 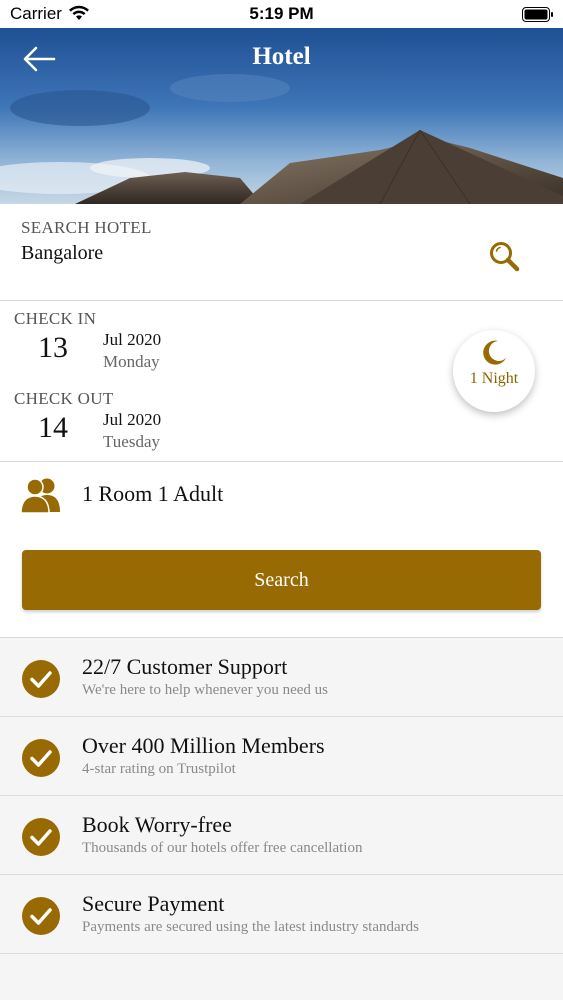 I want to click on feature-subtitle: We're here to help whenever you need us, so click(x=205, y=690).